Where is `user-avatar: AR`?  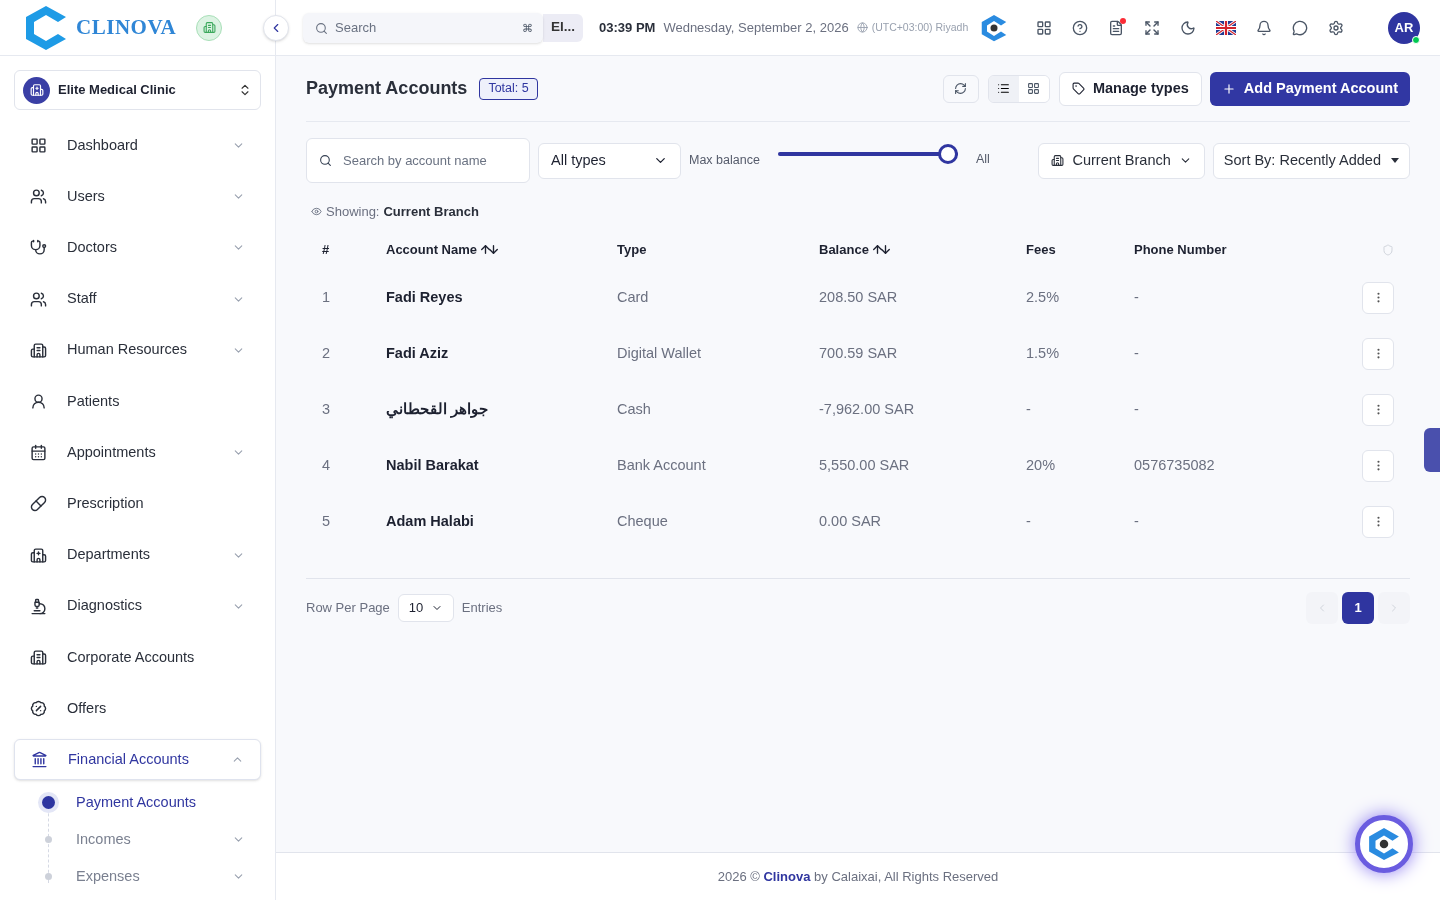 user-avatar: AR is located at coordinates (1404, 27).